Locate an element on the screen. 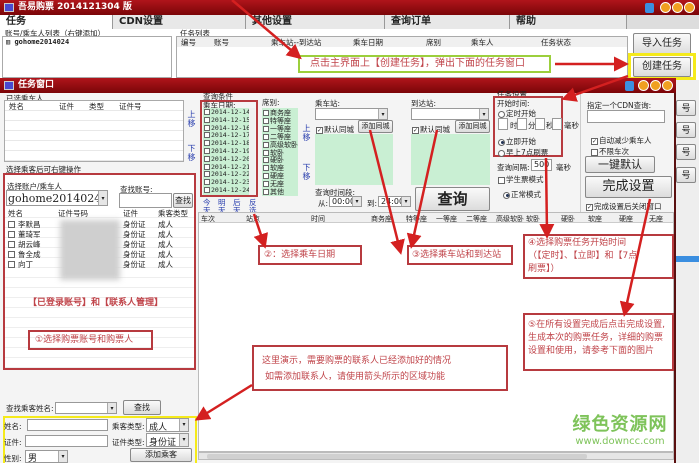  arrow-step3-b is located at coordinates (422, 189).